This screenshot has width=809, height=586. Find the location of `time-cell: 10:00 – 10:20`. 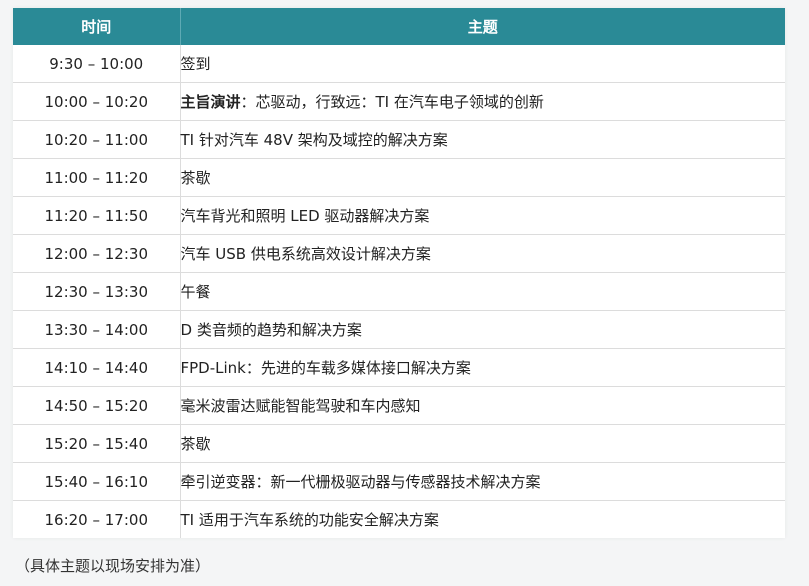

time-cell: 10:00 – 10:20 is located at coordinates (97, 101).